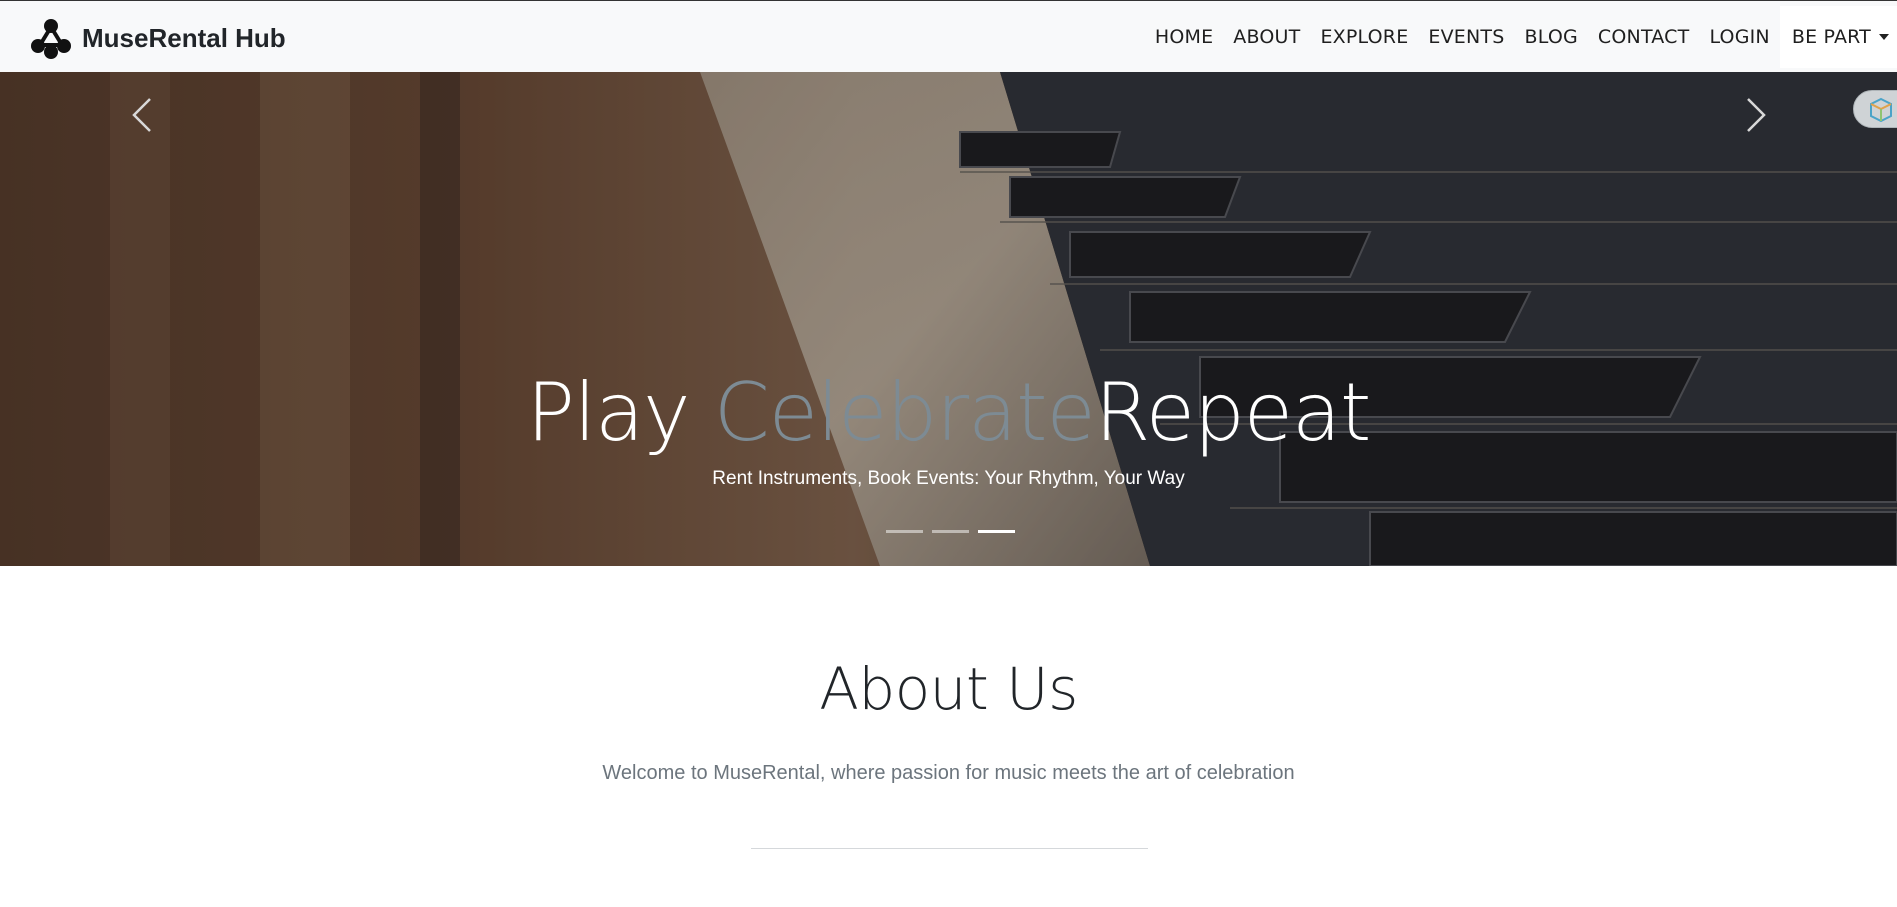 The width and height of the screenshot is (1897, 907). I want to click on cube-icon, so click(1881, 110).